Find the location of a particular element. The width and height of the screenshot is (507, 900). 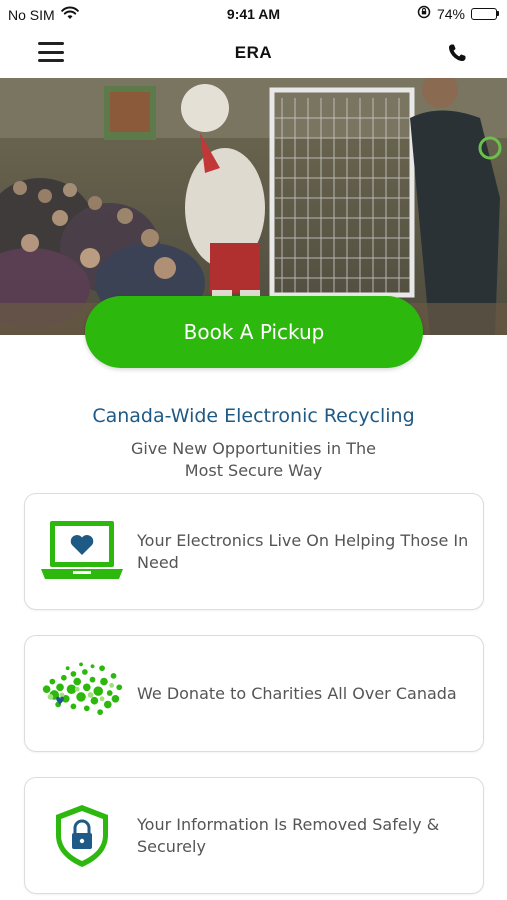

page-title: ERA is located at coordinates (253, 52).